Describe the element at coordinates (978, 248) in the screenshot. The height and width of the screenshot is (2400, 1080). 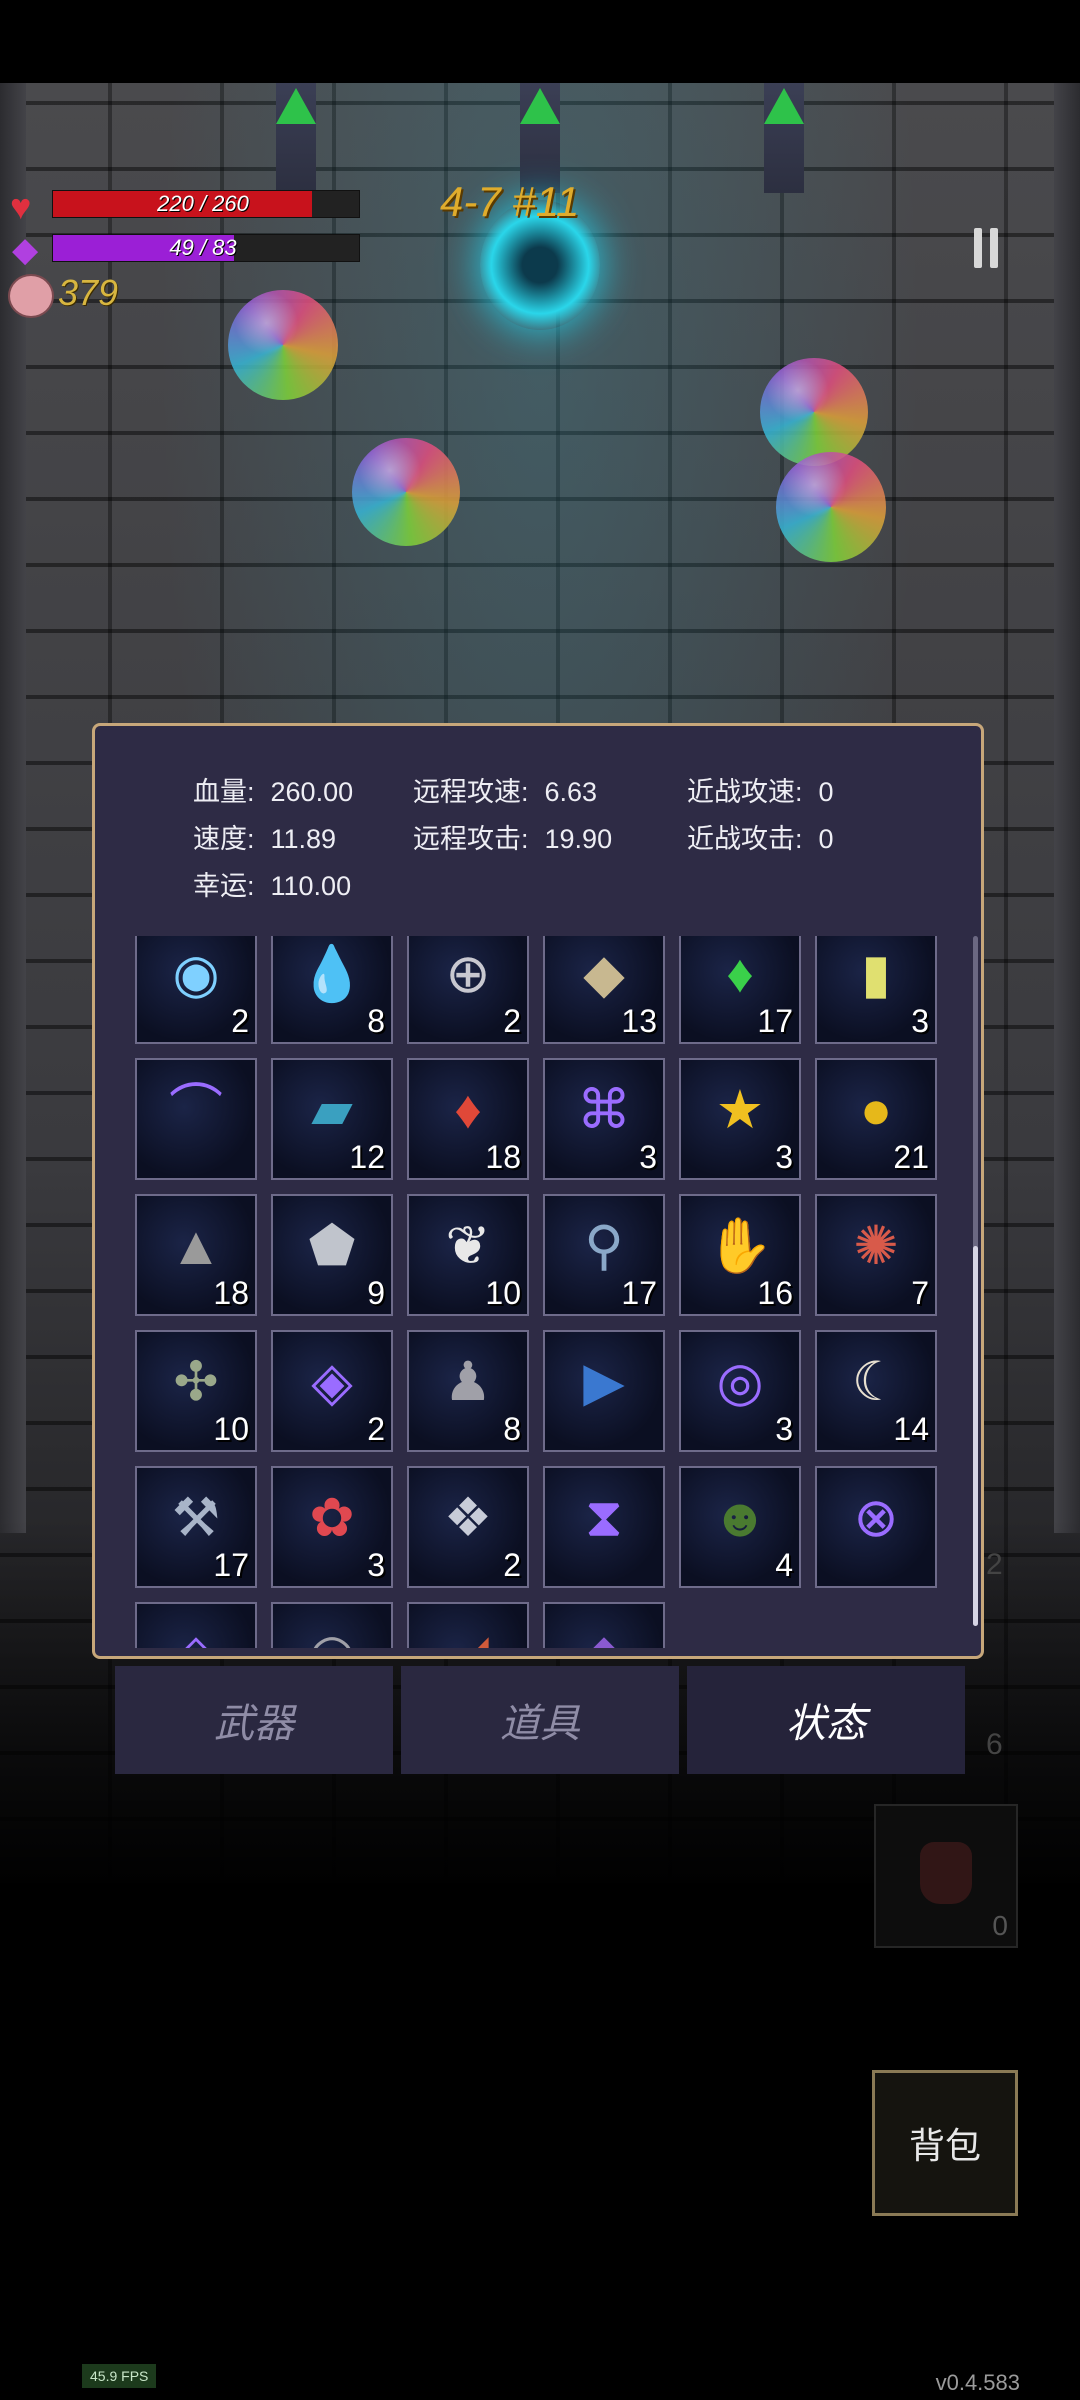
I see `pause-icon` at that location.